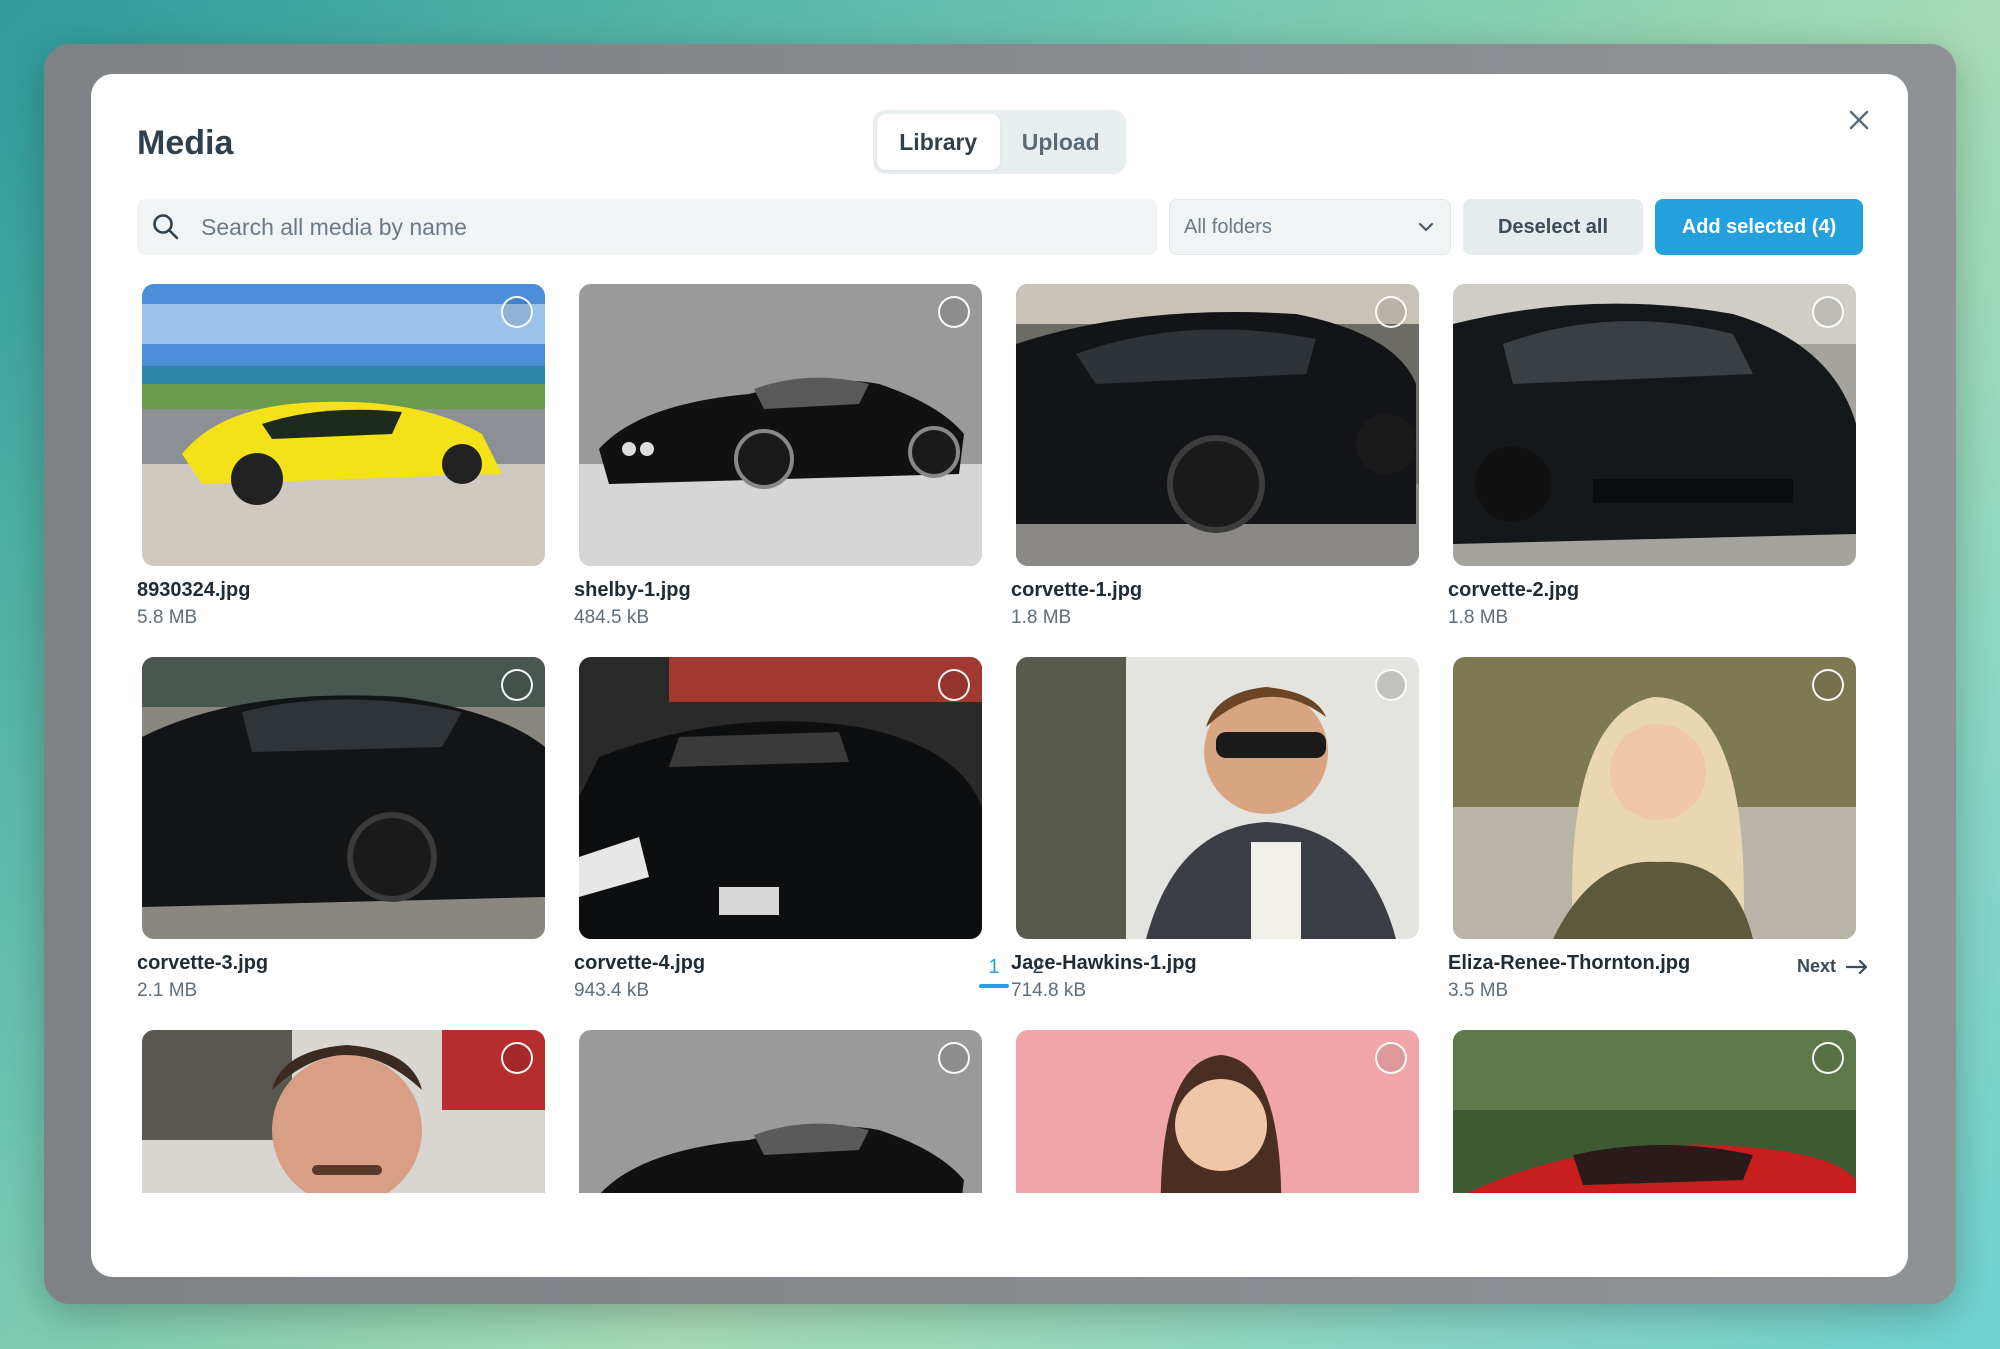 The width and height of the screenshot is (2000, 1349). What do you see at coordinates (611, 990) in the screenshot?
I see `media-size: 943.4 kB` at bounding box center [611, 990].